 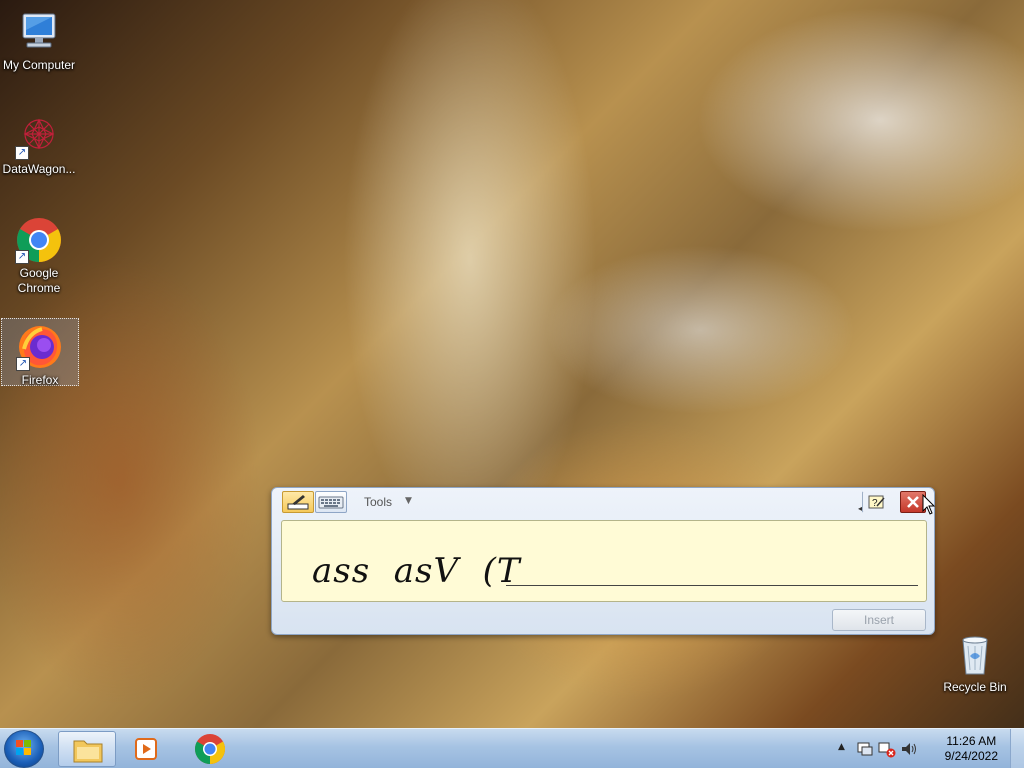 I want to click on clock-date: 9/24/2022, so click(x=971, y=756).